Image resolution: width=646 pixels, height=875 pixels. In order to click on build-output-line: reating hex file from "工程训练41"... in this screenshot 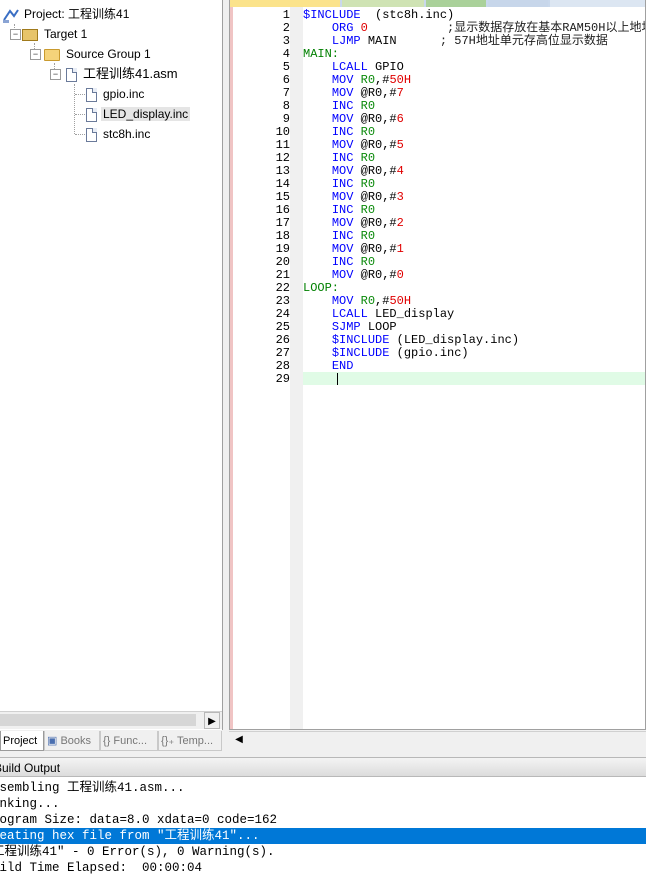, I will do `click(323, 836)`.